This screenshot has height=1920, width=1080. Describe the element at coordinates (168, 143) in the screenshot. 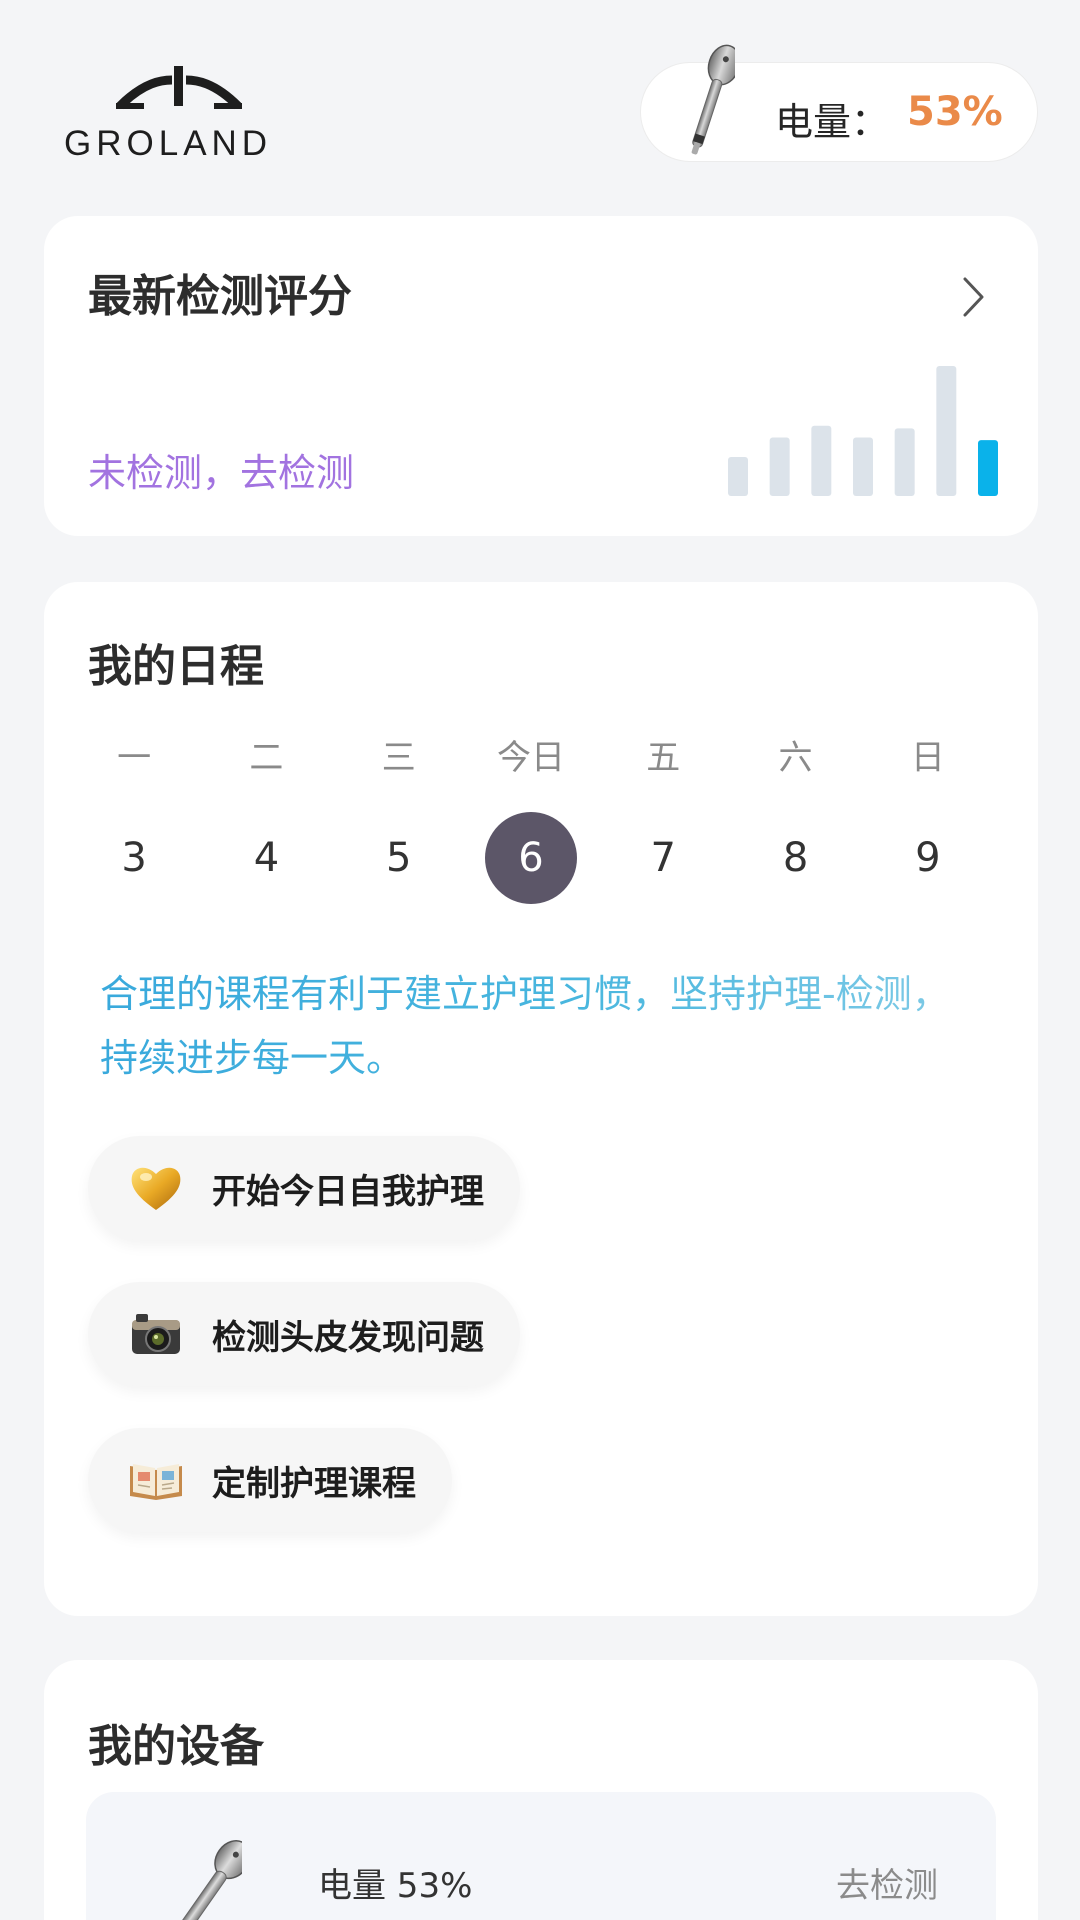

I see `brand-name: GROLAND` at that location.